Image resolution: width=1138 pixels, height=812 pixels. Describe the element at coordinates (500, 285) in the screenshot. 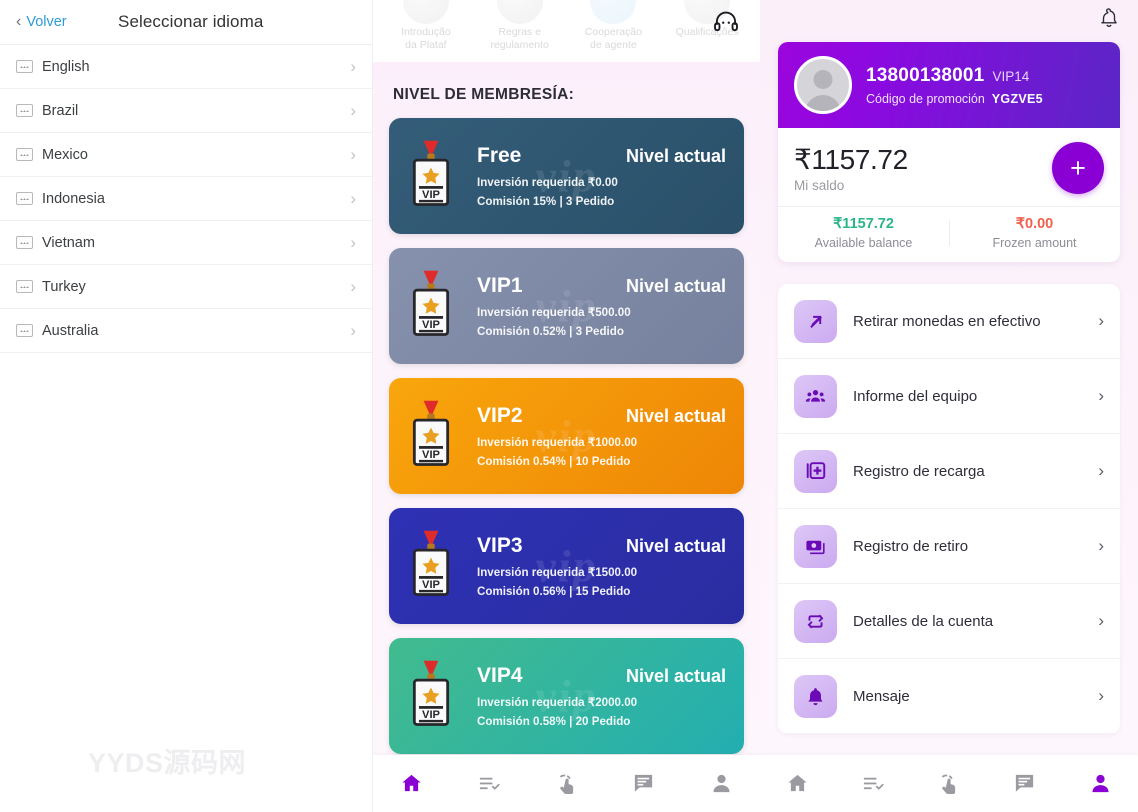

I see `membership-level-name: VIP1` at that location.